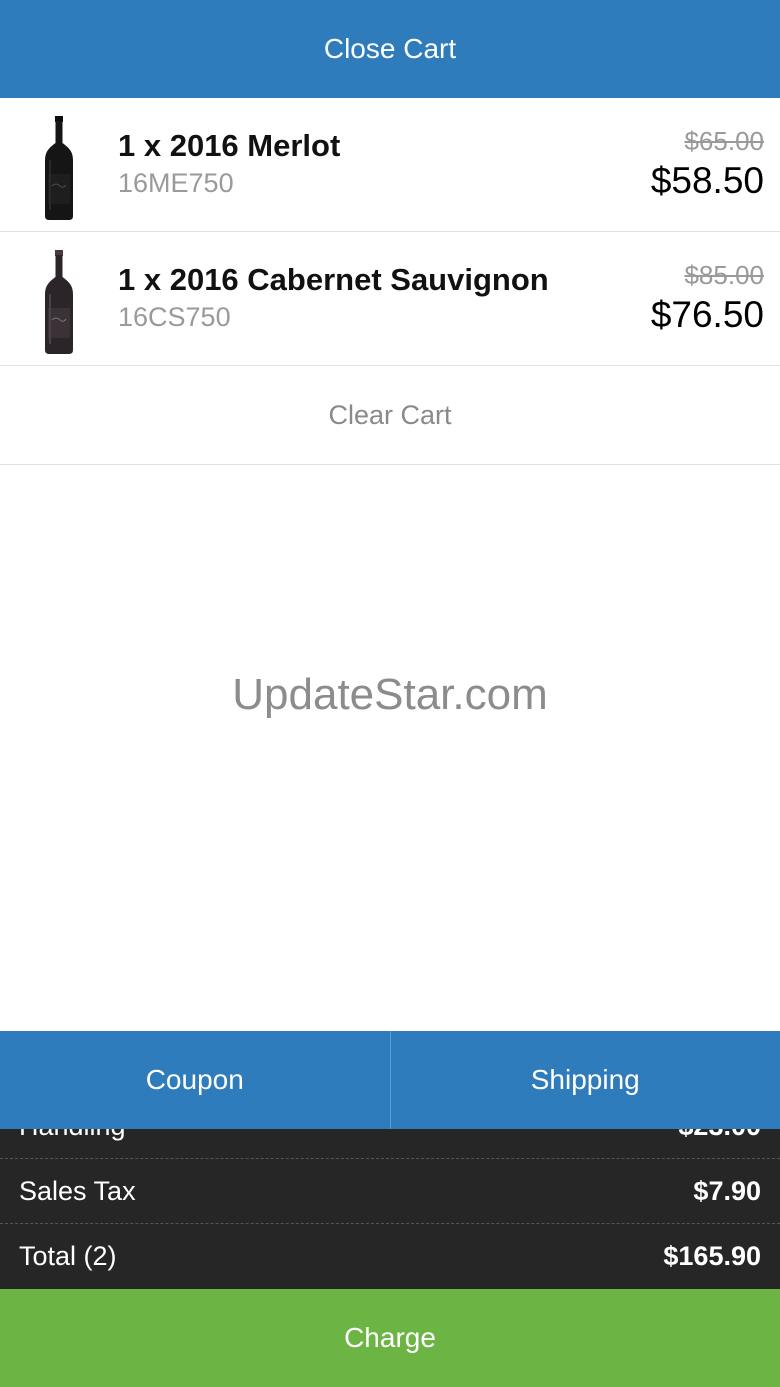 This screenshot has height=1387, width=780. What do you see at coordinates (724, 141) in the screenshot?
I see `original-price: $65.00` at bounding box center [724, 141].